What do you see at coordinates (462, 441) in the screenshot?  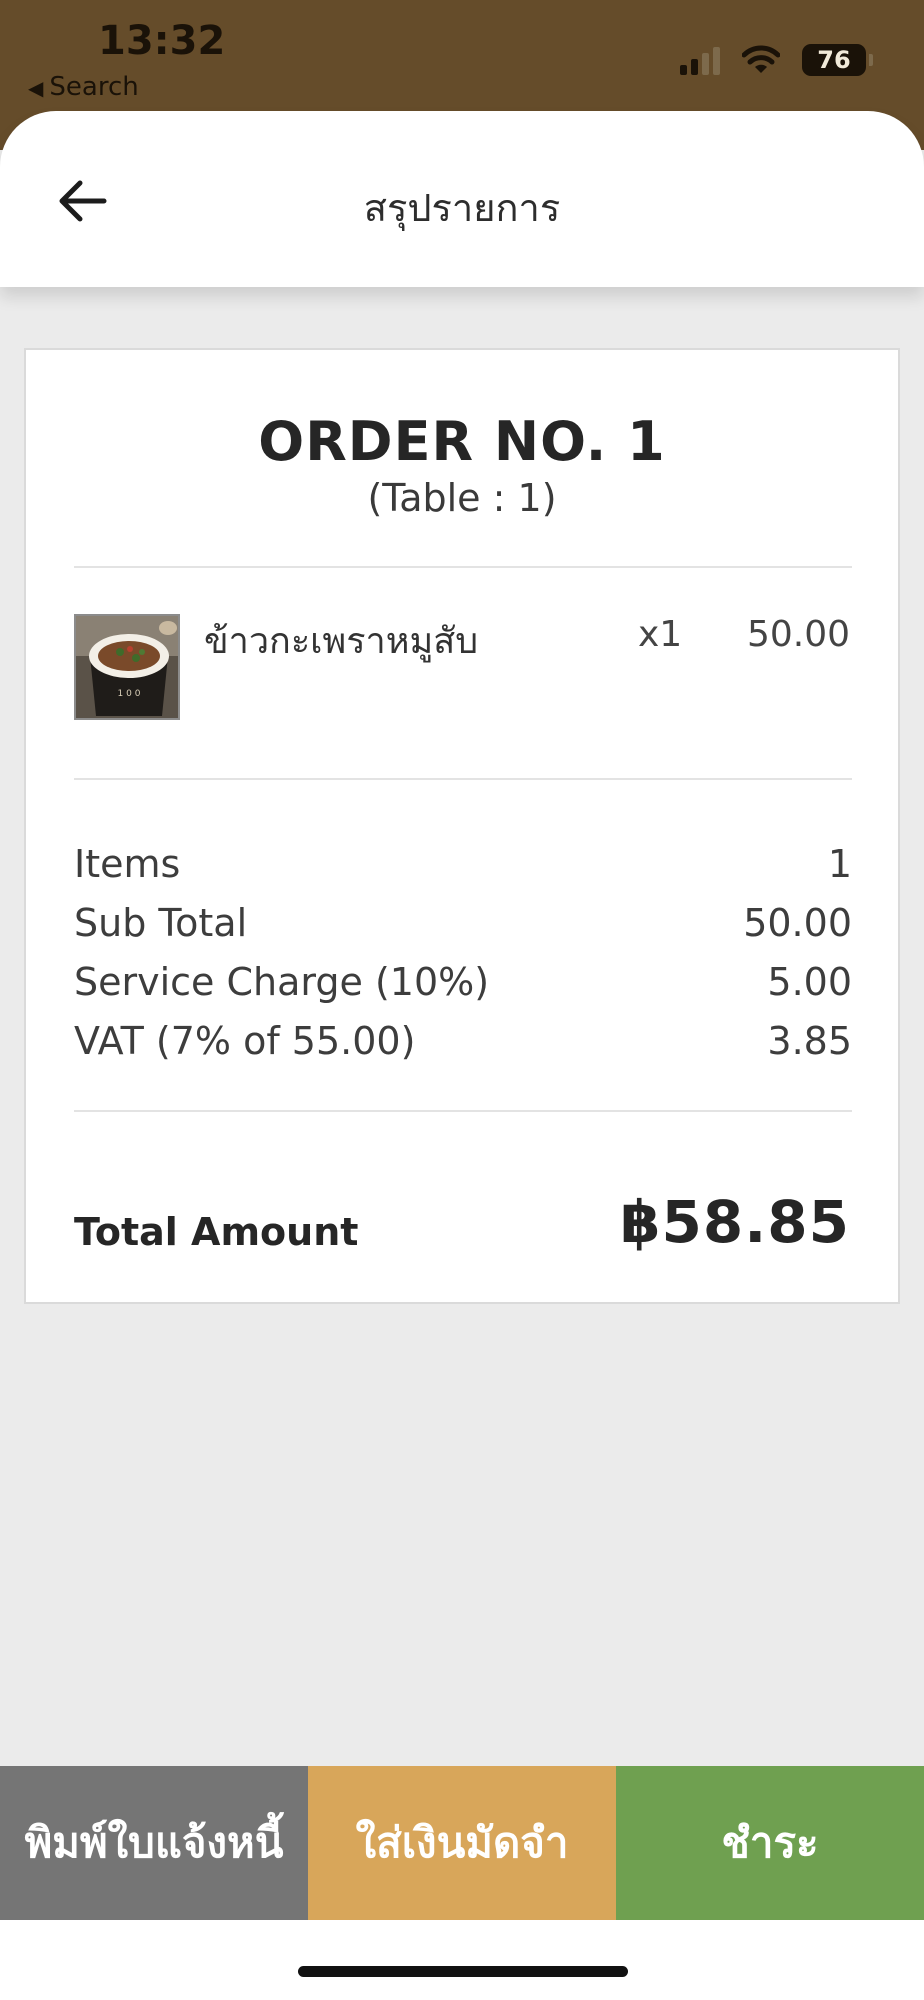 I see `order-number: ORDER NO. 1` at bounding box center [462, 441].